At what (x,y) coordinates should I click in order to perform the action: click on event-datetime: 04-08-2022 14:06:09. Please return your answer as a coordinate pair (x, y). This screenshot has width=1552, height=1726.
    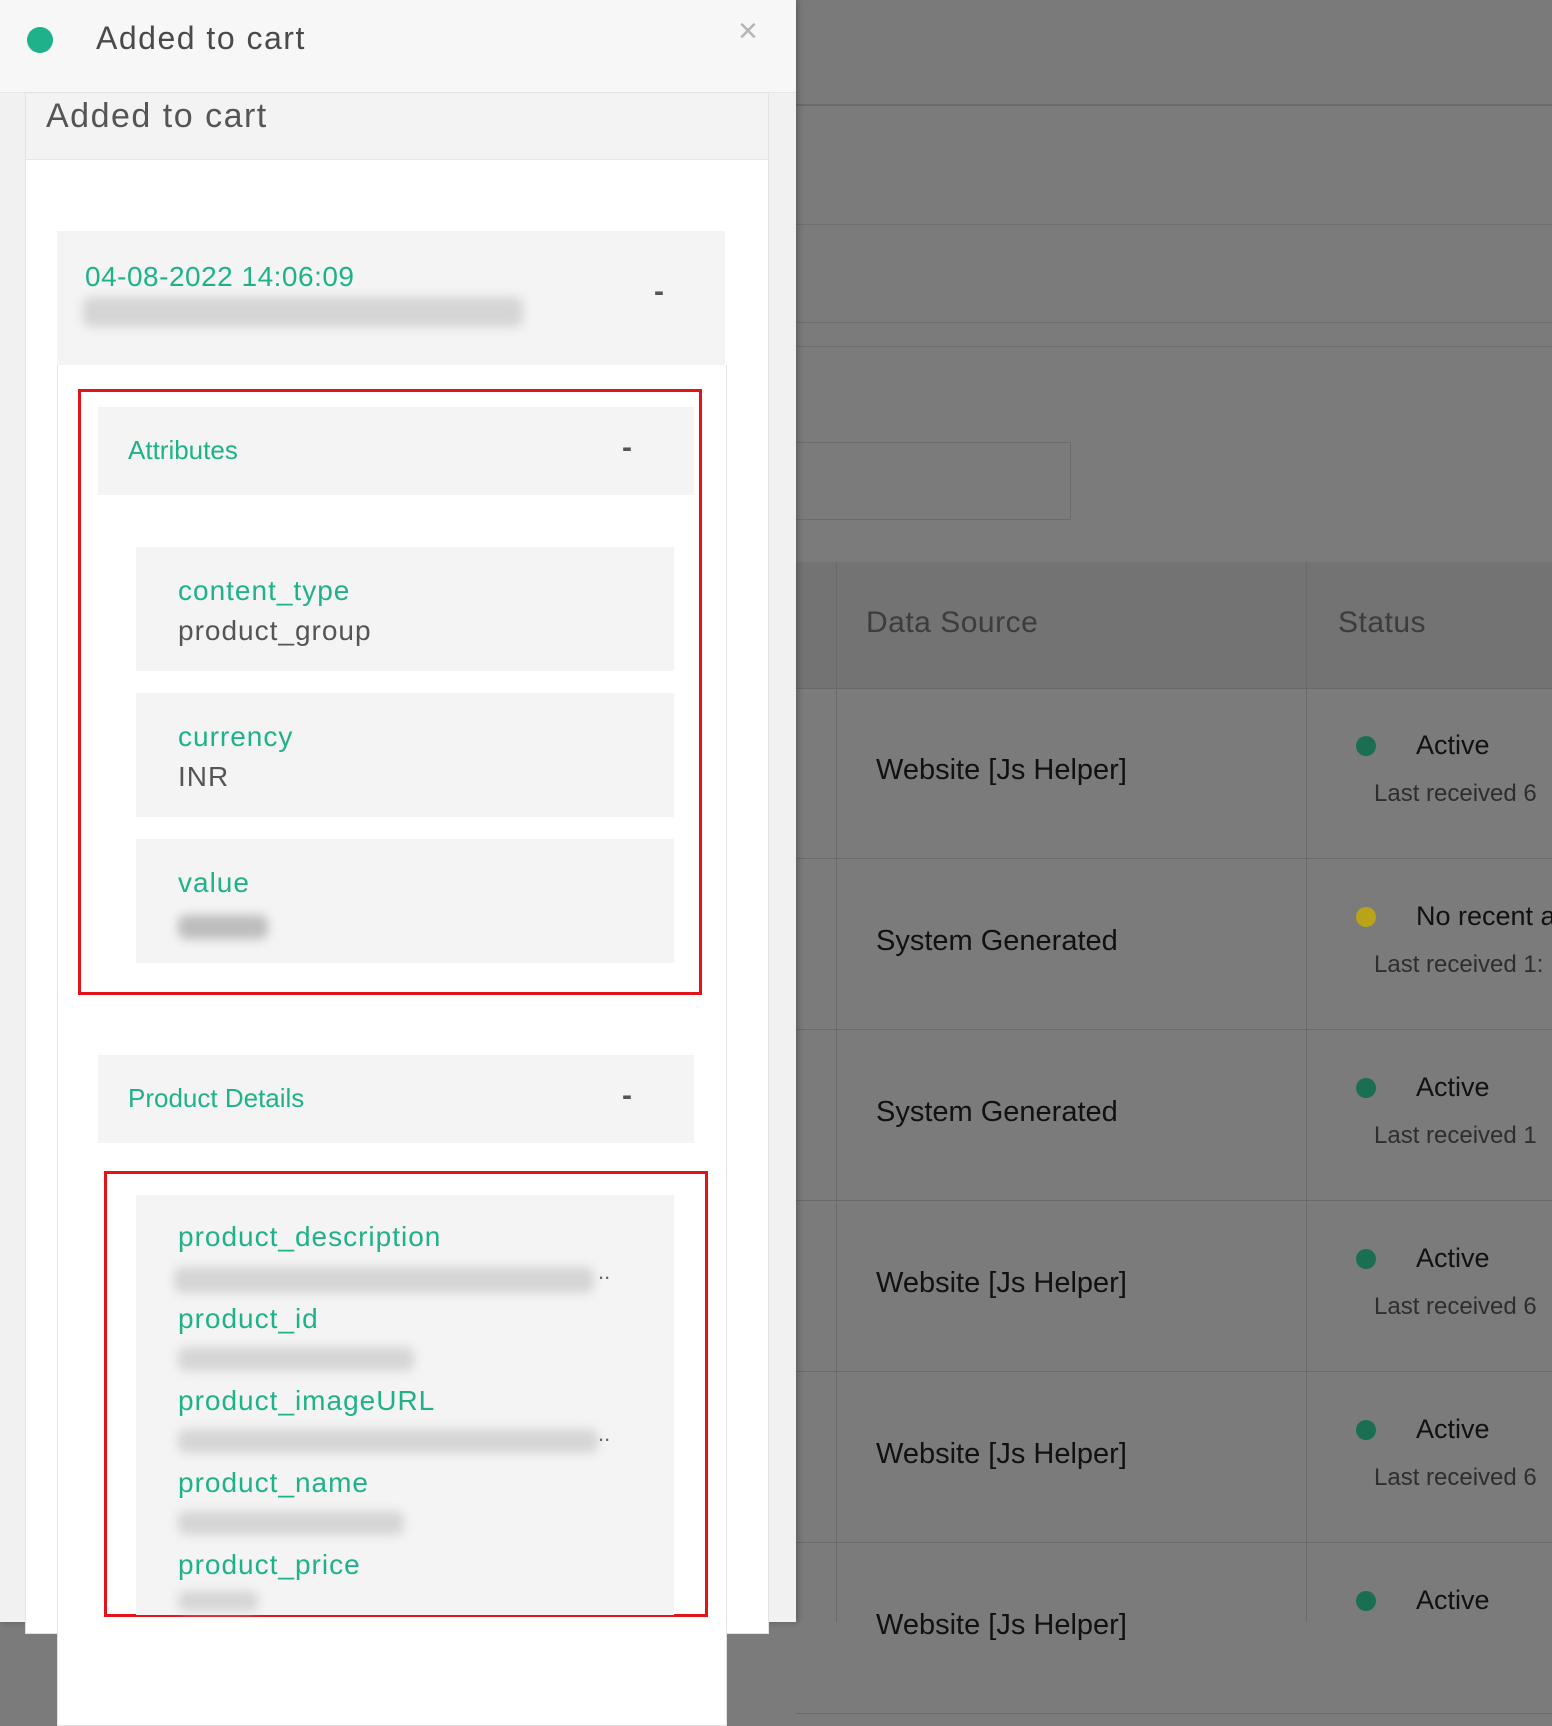
    Looking at the image, I should click on (220, 276).